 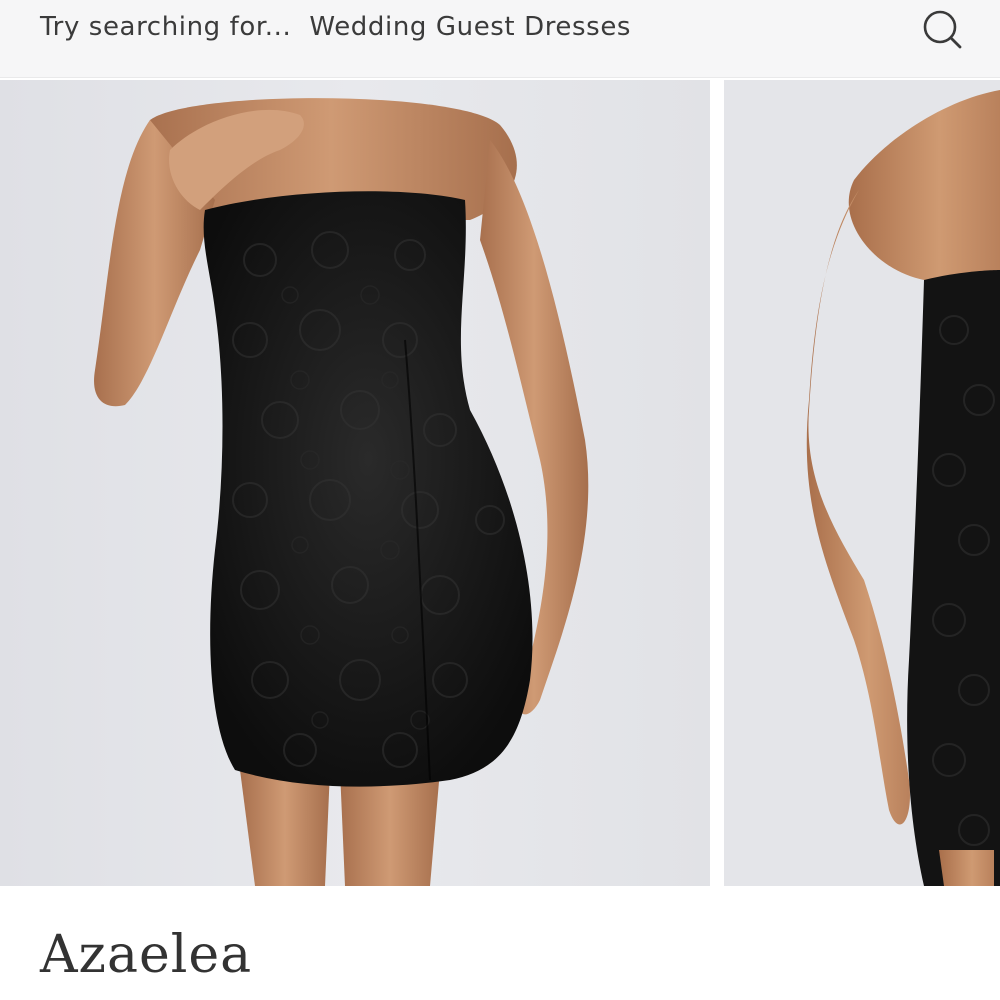 I want to click on product-title: Azaelea, so click(x=146, y=955).